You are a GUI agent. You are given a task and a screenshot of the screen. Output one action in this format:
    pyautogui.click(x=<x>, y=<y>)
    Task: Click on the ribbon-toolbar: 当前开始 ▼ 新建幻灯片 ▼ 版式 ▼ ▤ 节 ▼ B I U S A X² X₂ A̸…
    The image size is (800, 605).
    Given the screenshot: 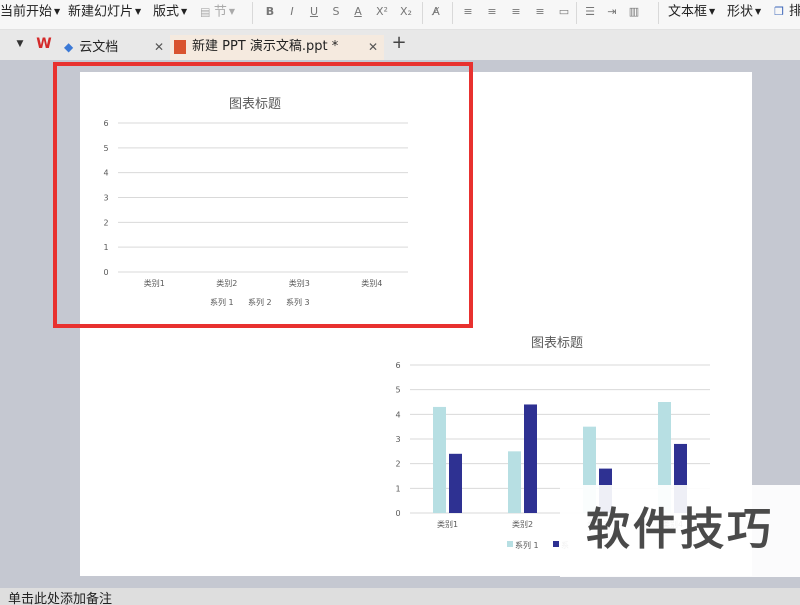 What is the action you would take?
    pyautogui.click(x=400, y=15)
    